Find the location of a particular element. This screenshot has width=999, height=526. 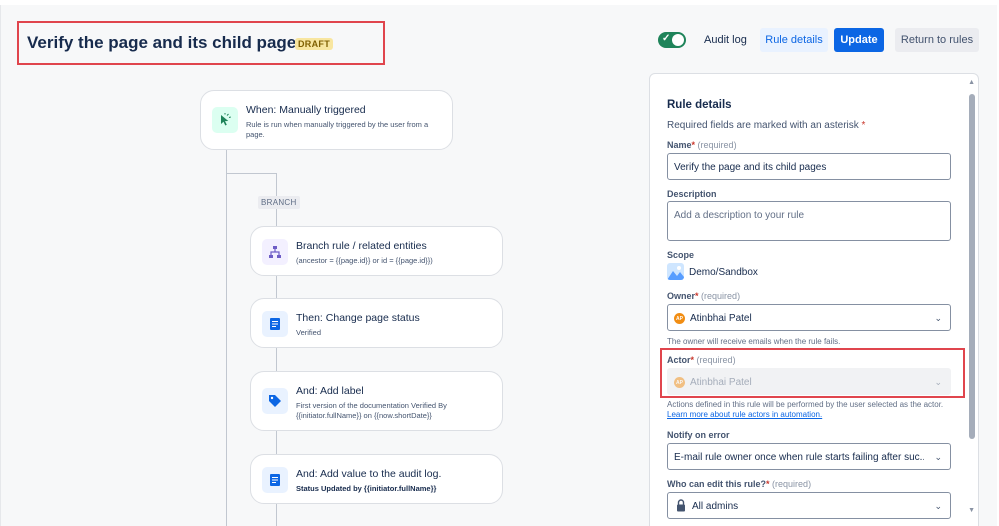

step-subtitle: Status Updated by {{initiator.fullName}} is located at coordinates (366, 488).